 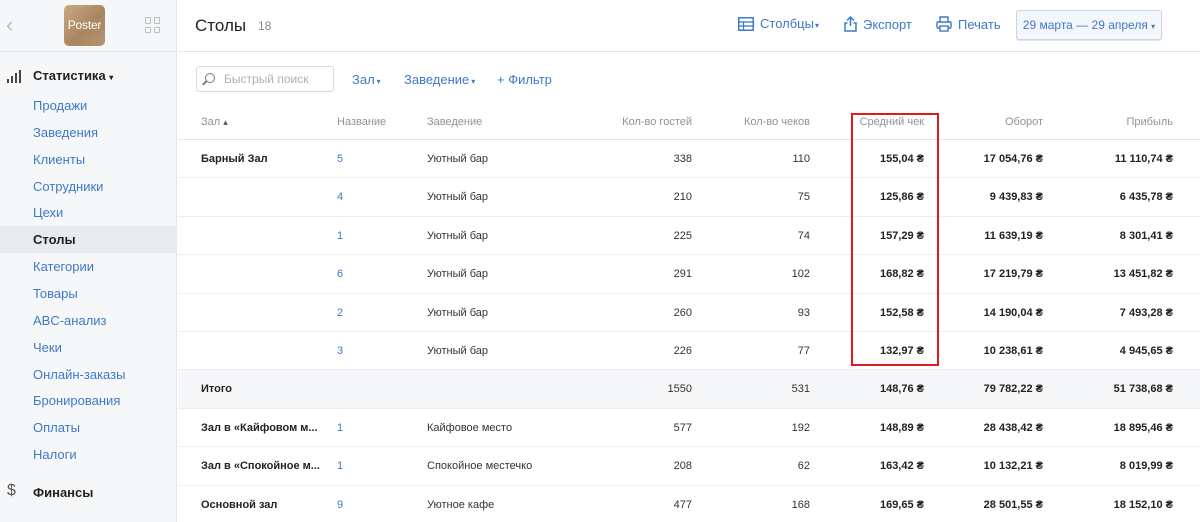 I want to click on cell-avg-check: 155,04 ₴, so click(x=901, y=159).